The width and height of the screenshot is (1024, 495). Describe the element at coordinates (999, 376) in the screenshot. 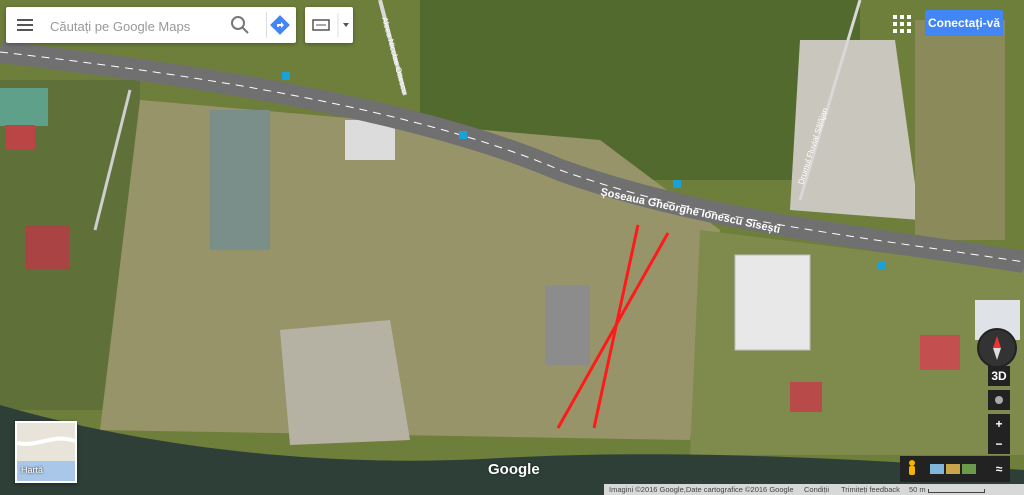

I see `3d-toggle-button: 3D` at that location.